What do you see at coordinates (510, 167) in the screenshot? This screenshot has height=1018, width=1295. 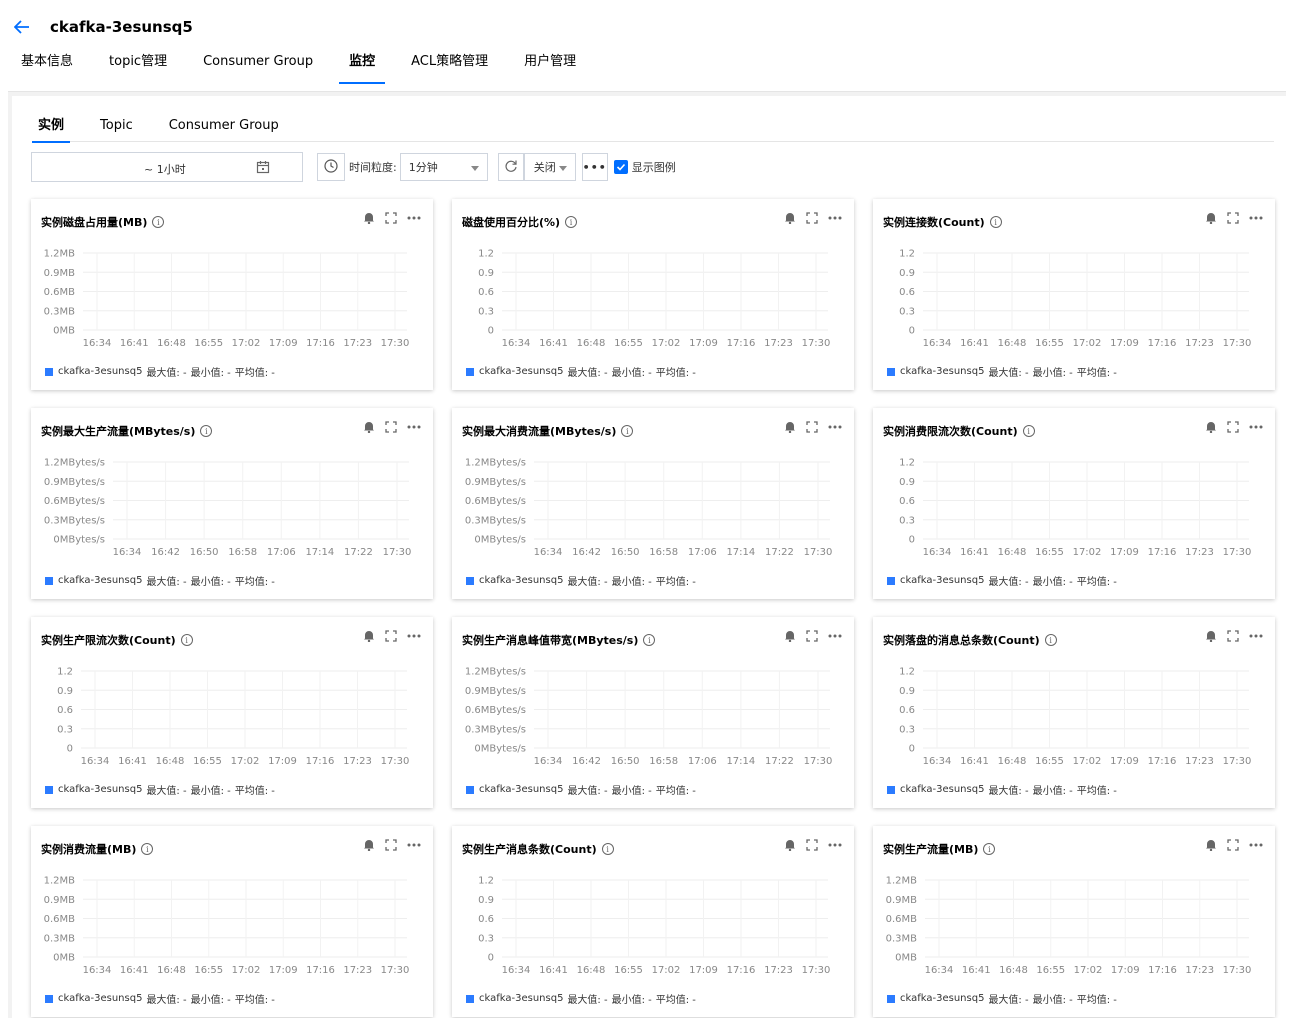 I see `refresh-button` at bounding box center [510, 167].